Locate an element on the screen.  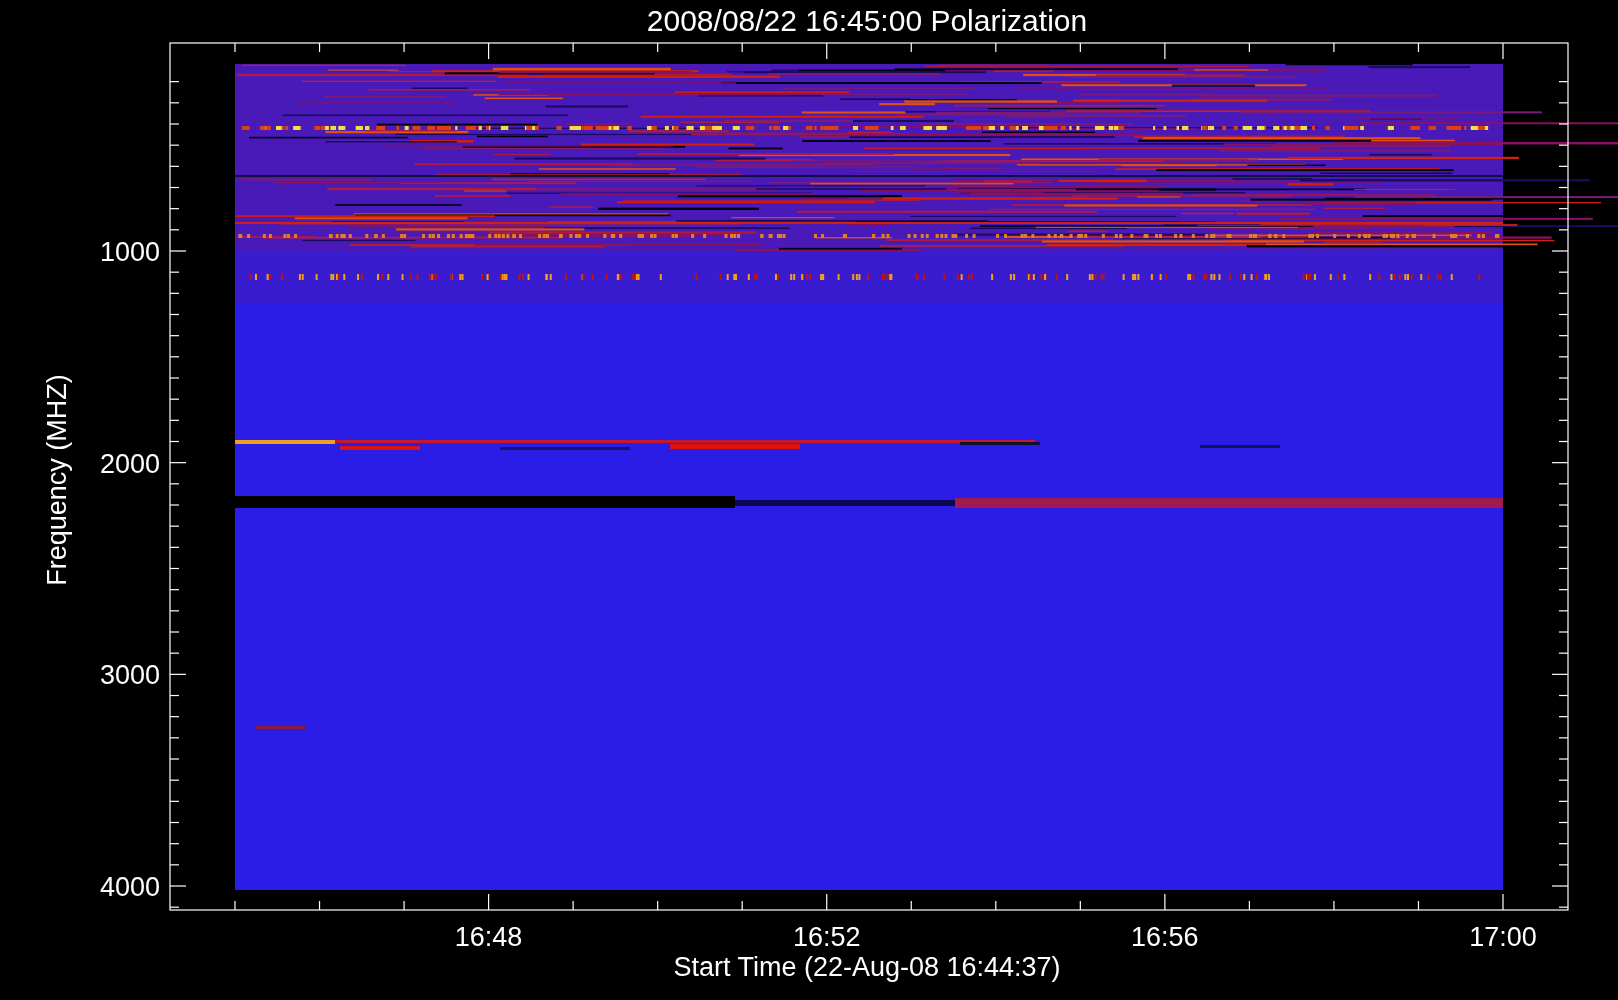
y-axis-label: Frequency (MHZ) is located at coordinates (57, 480).